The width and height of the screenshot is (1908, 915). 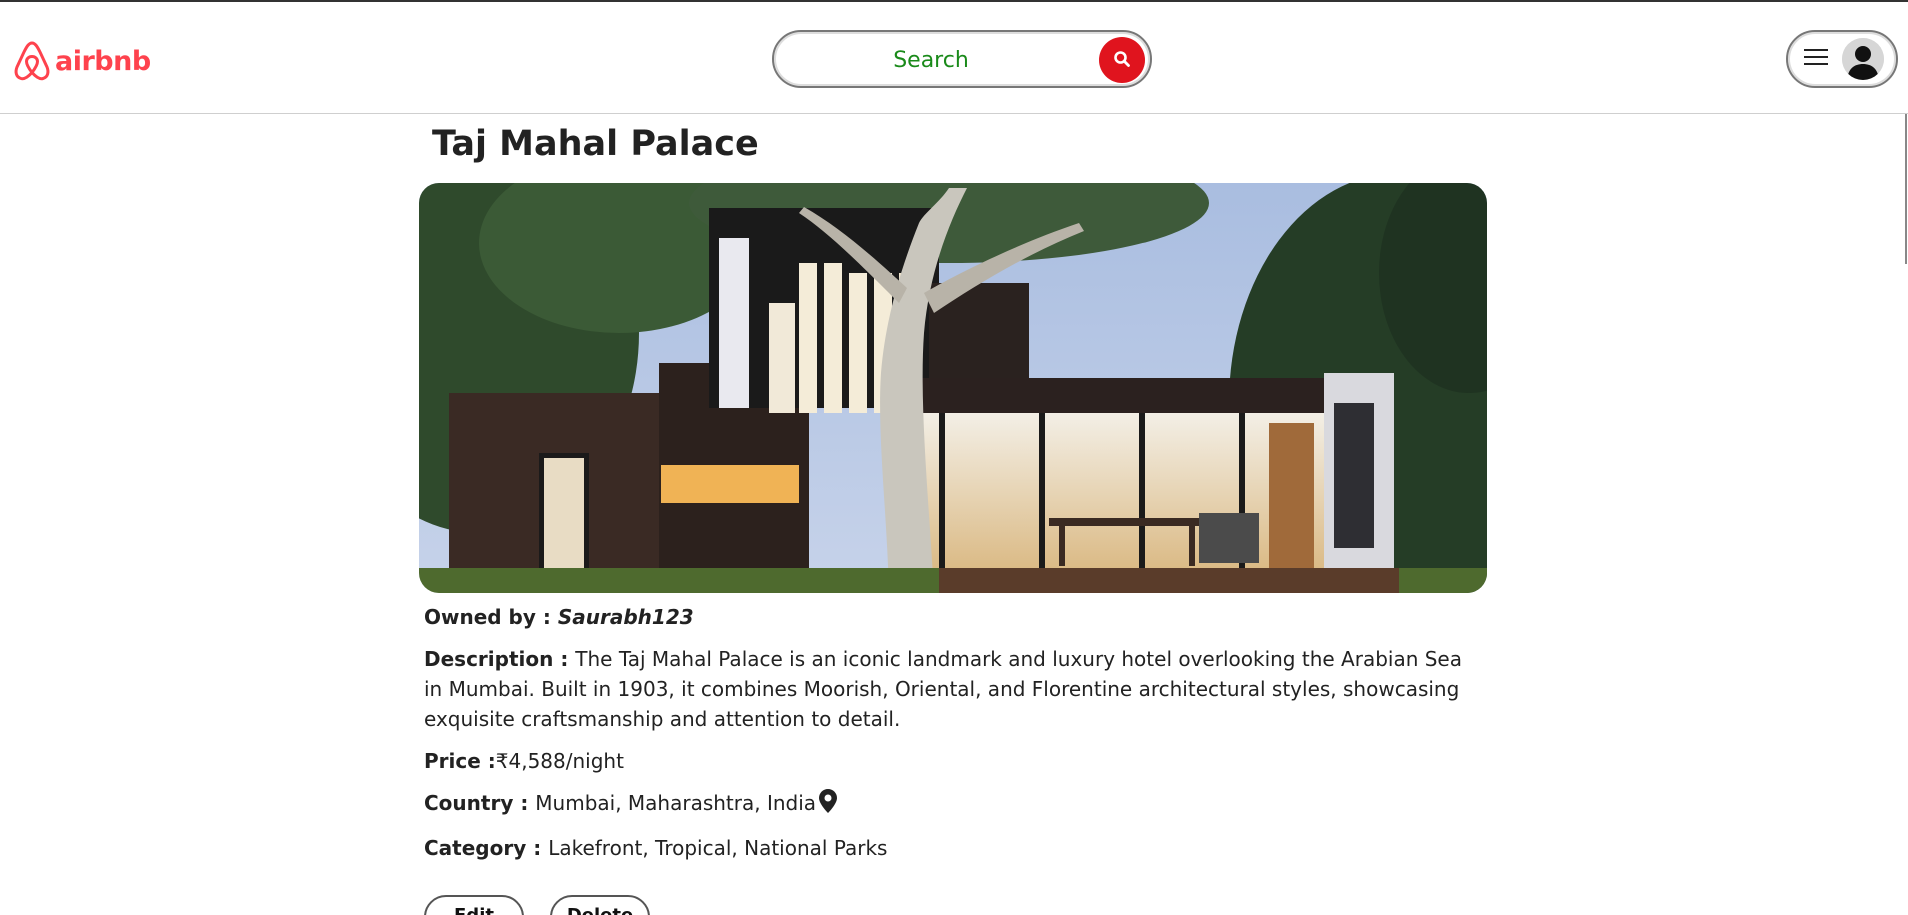 I want to click on owner-row: Owned by : Saurabh123, so click(x=954, y=617).